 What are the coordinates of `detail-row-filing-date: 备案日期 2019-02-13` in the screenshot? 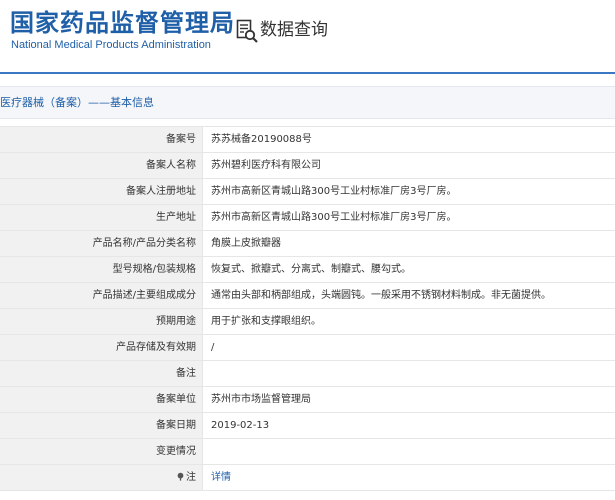 It's located at (307, 425).